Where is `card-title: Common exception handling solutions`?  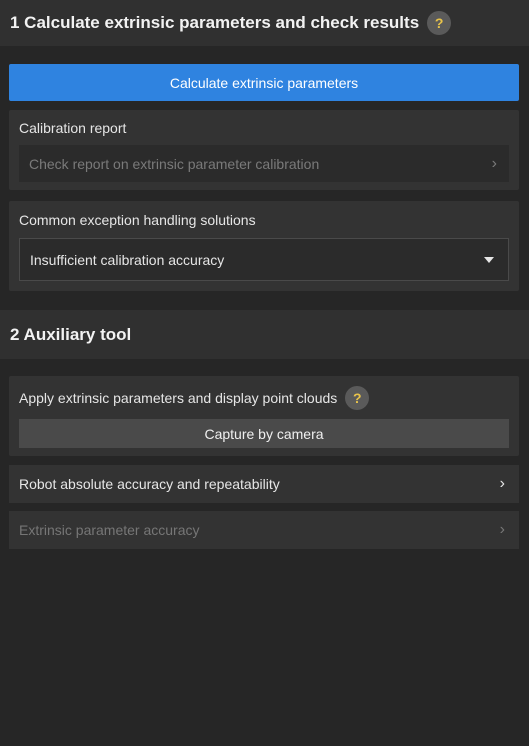 card-title: Common exception handling solutions is located at coordinates (137, 220).